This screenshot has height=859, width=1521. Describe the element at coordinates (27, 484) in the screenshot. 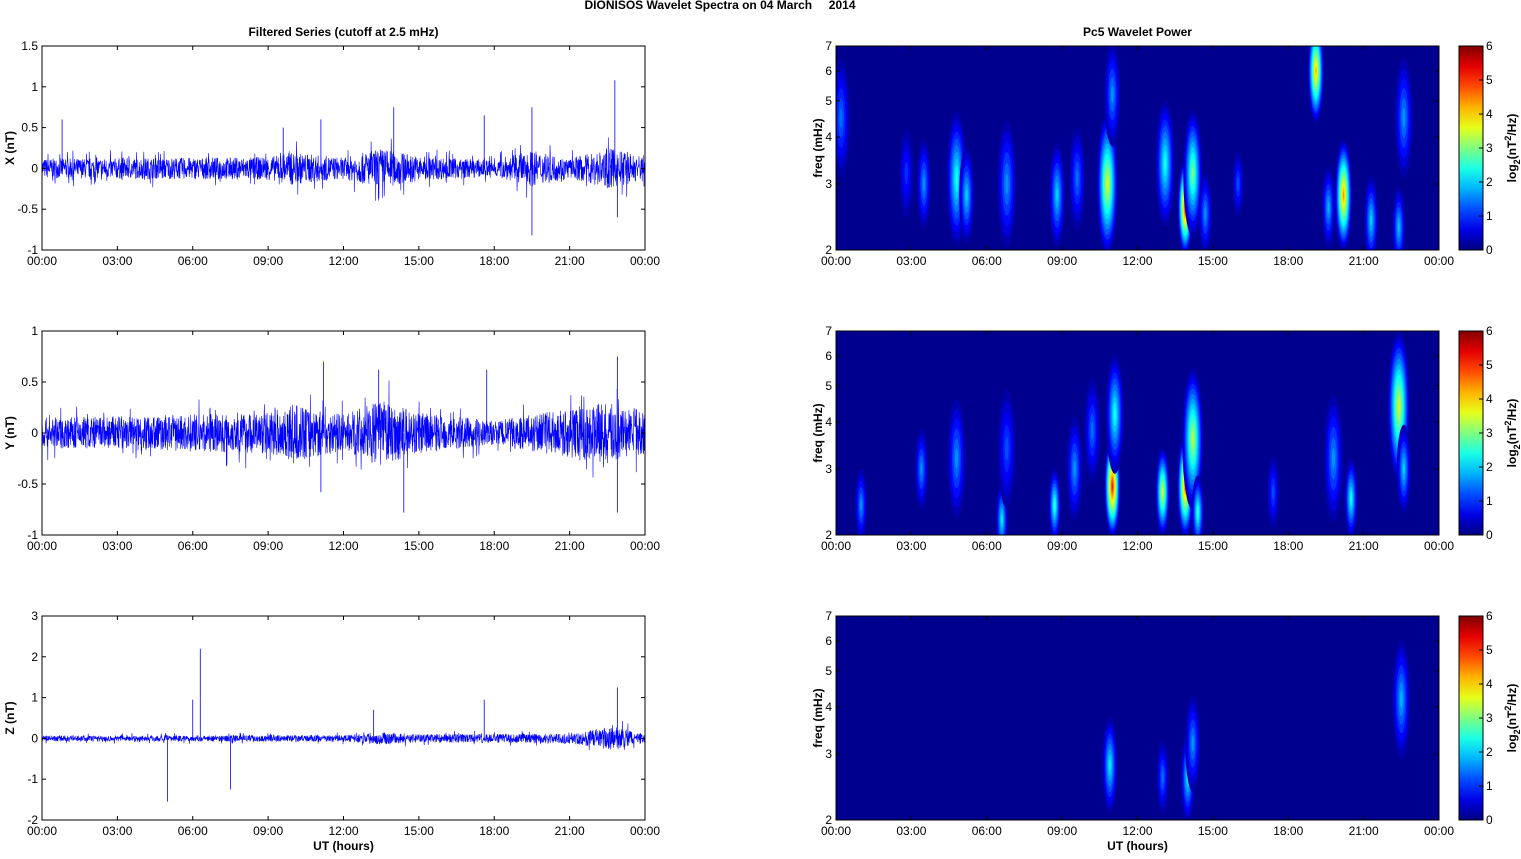

I see `y-tick-label: -0.5` at that location.